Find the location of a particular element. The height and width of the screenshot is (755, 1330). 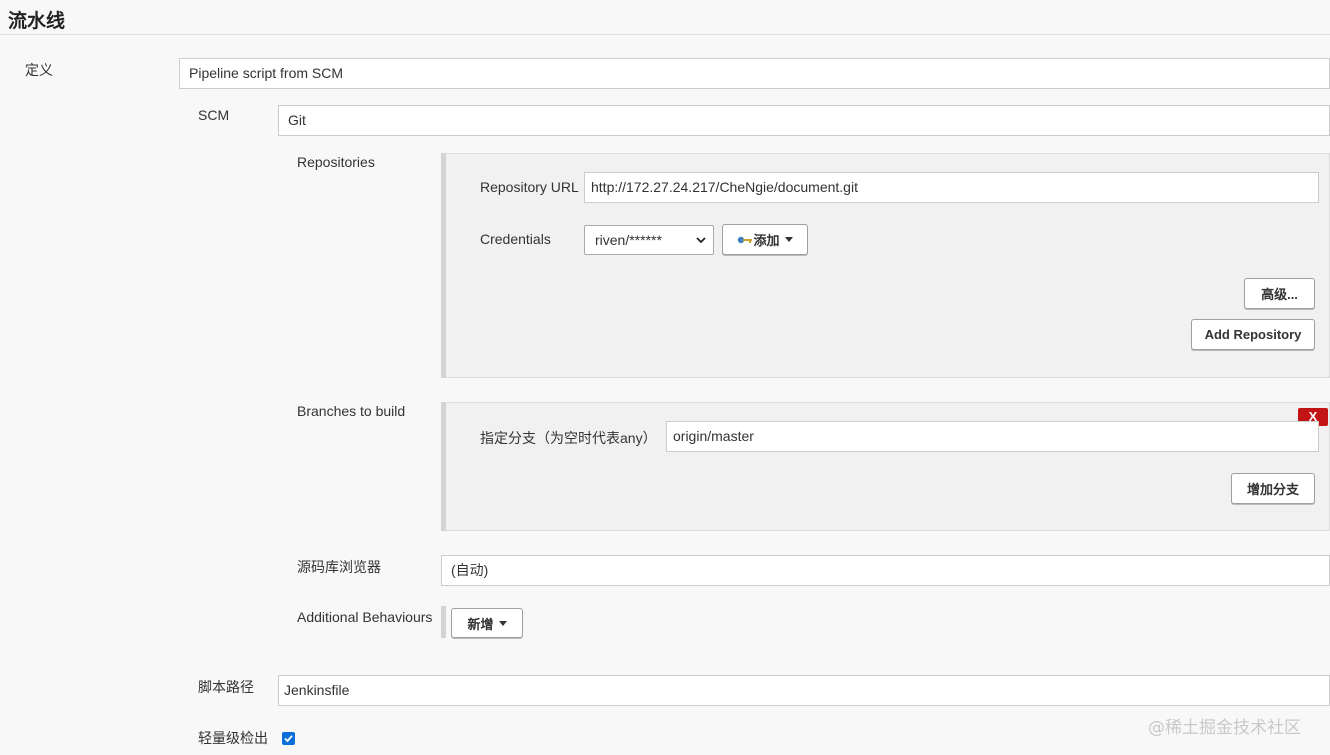

add-credentials-button: 添加 is located at coordinates (765, 239).